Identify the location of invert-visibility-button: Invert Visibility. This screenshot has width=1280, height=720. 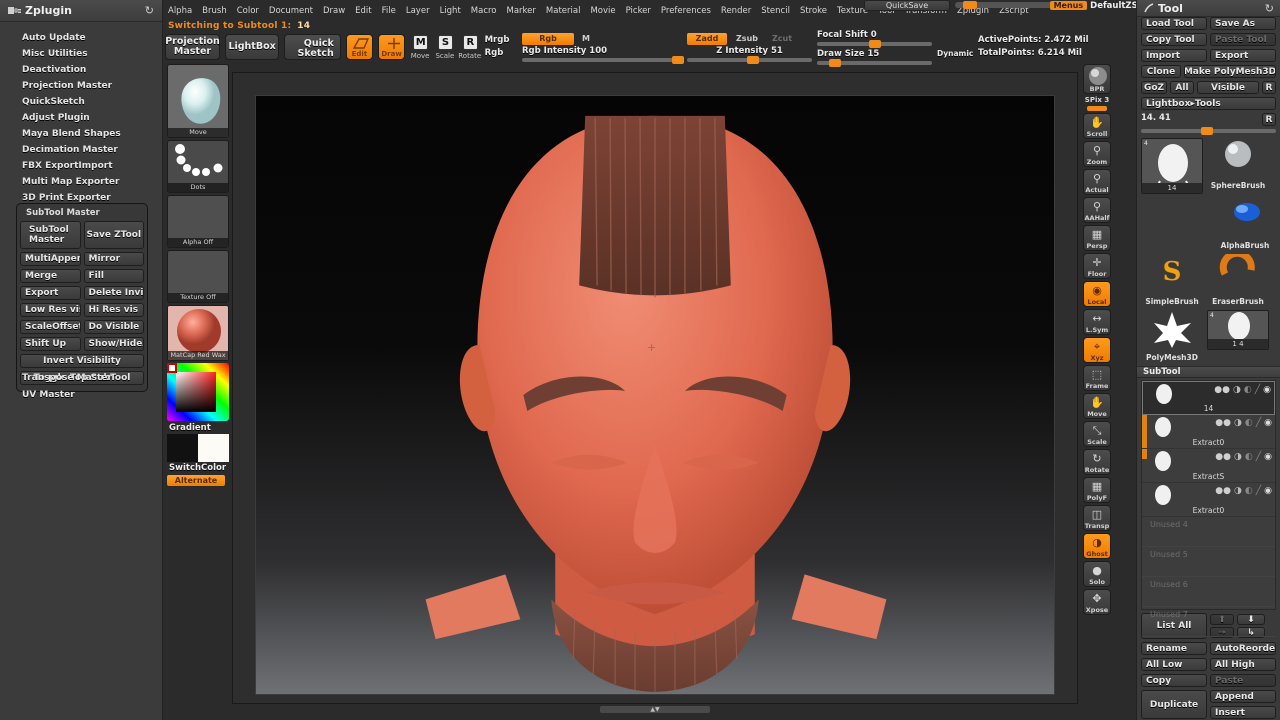
(82, 361).